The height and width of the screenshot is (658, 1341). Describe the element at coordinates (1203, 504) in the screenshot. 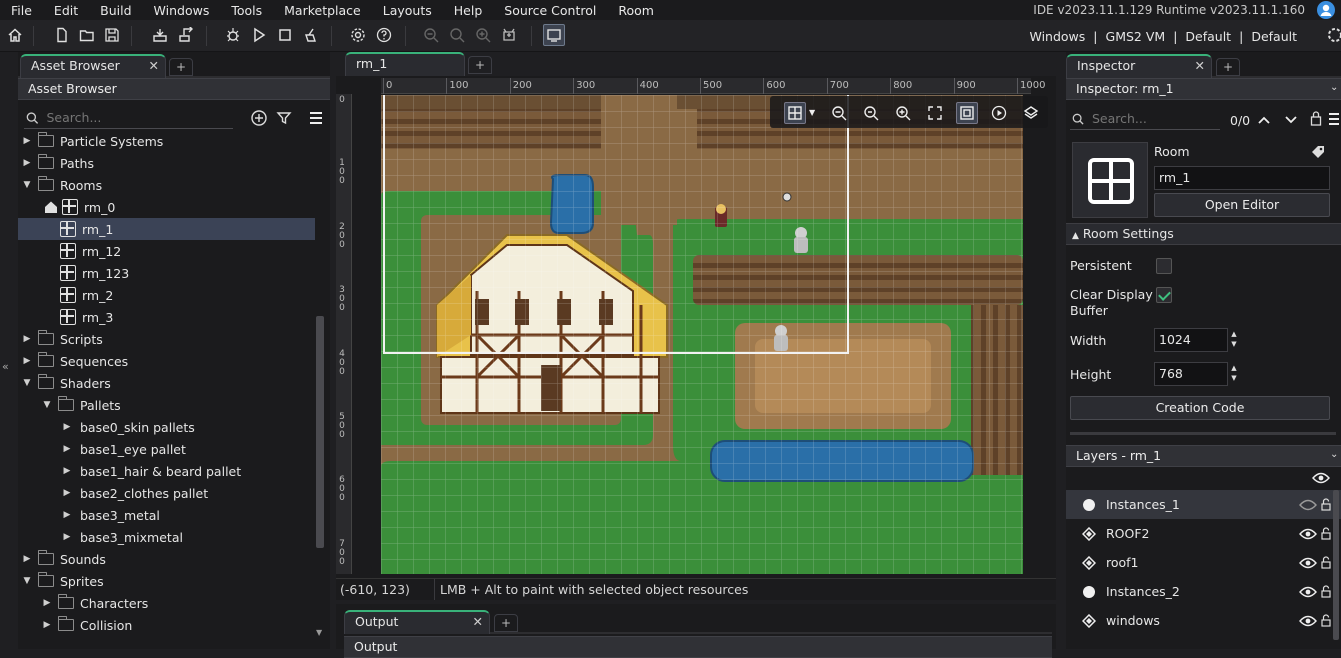

I see `layer-row: Instances_1` at that location.